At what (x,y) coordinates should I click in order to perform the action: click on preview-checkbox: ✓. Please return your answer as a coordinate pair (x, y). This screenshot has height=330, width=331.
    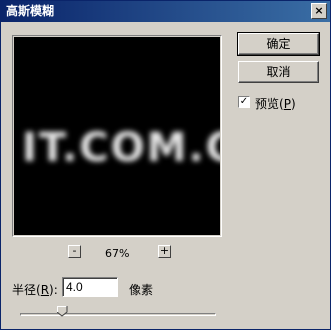
    Looking at the image, I should click on (244, 102).